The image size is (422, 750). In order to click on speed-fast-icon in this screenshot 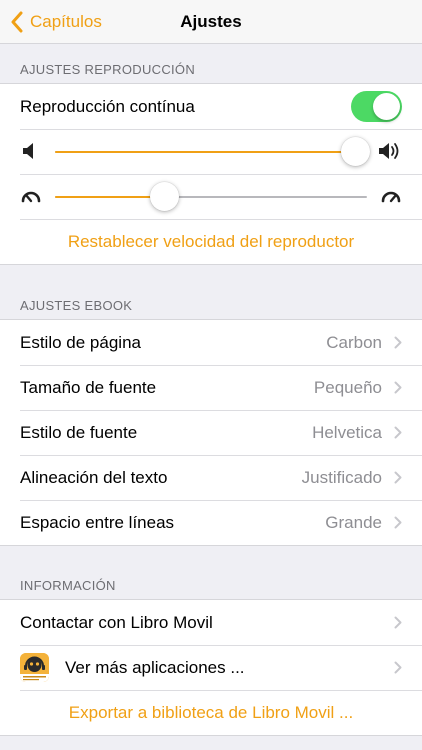, I will do `click(391, 197)`.